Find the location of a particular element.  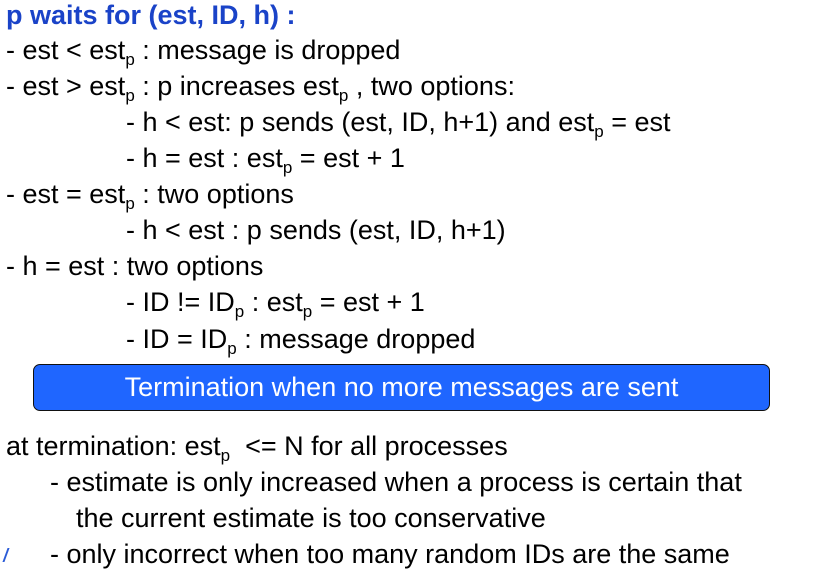

slide-corner-decoration is located at coordinates (5, 555).